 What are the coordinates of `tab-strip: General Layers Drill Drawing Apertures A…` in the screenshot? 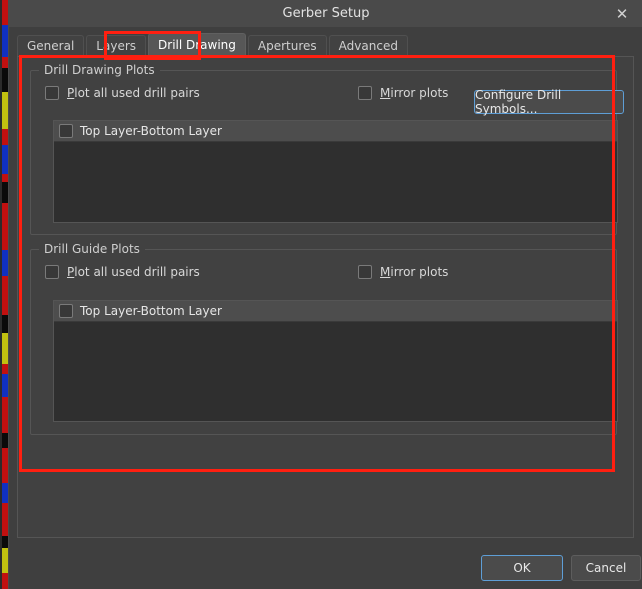 It's located at (213, 45).